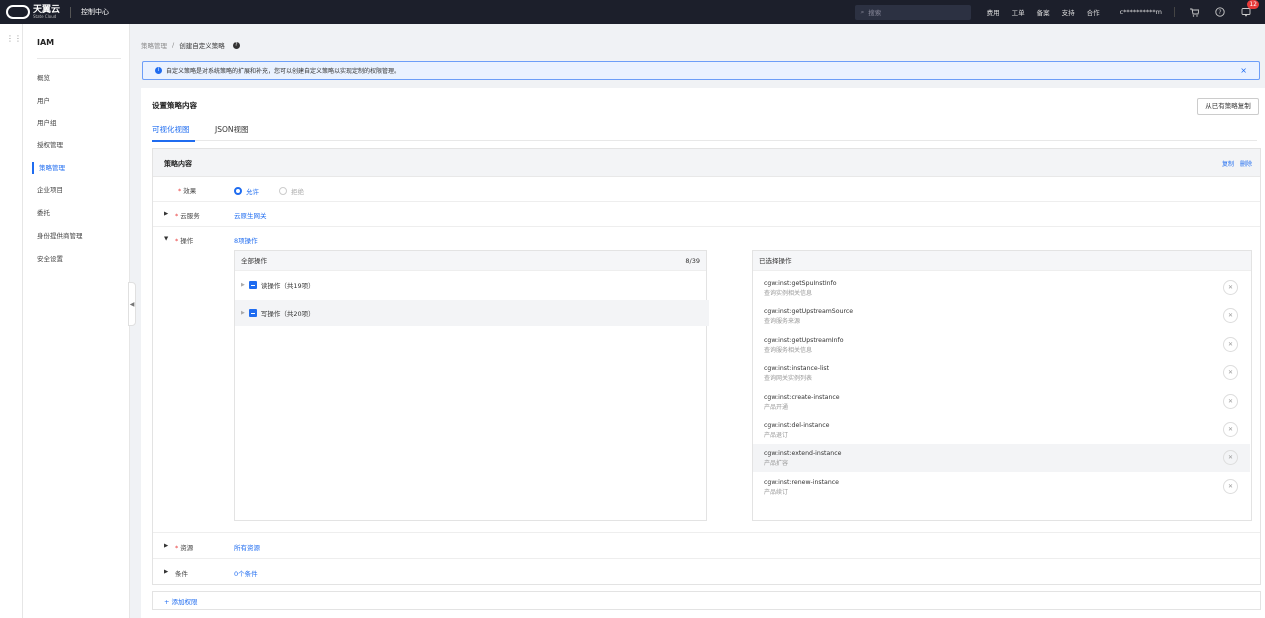 This screenshot has width=1265, height=618. What do you see at coordinates (706, 546) in the screenshot?
I see `resource-row: ▶ * 资源 所有资源` at bounding box center [706, 546].